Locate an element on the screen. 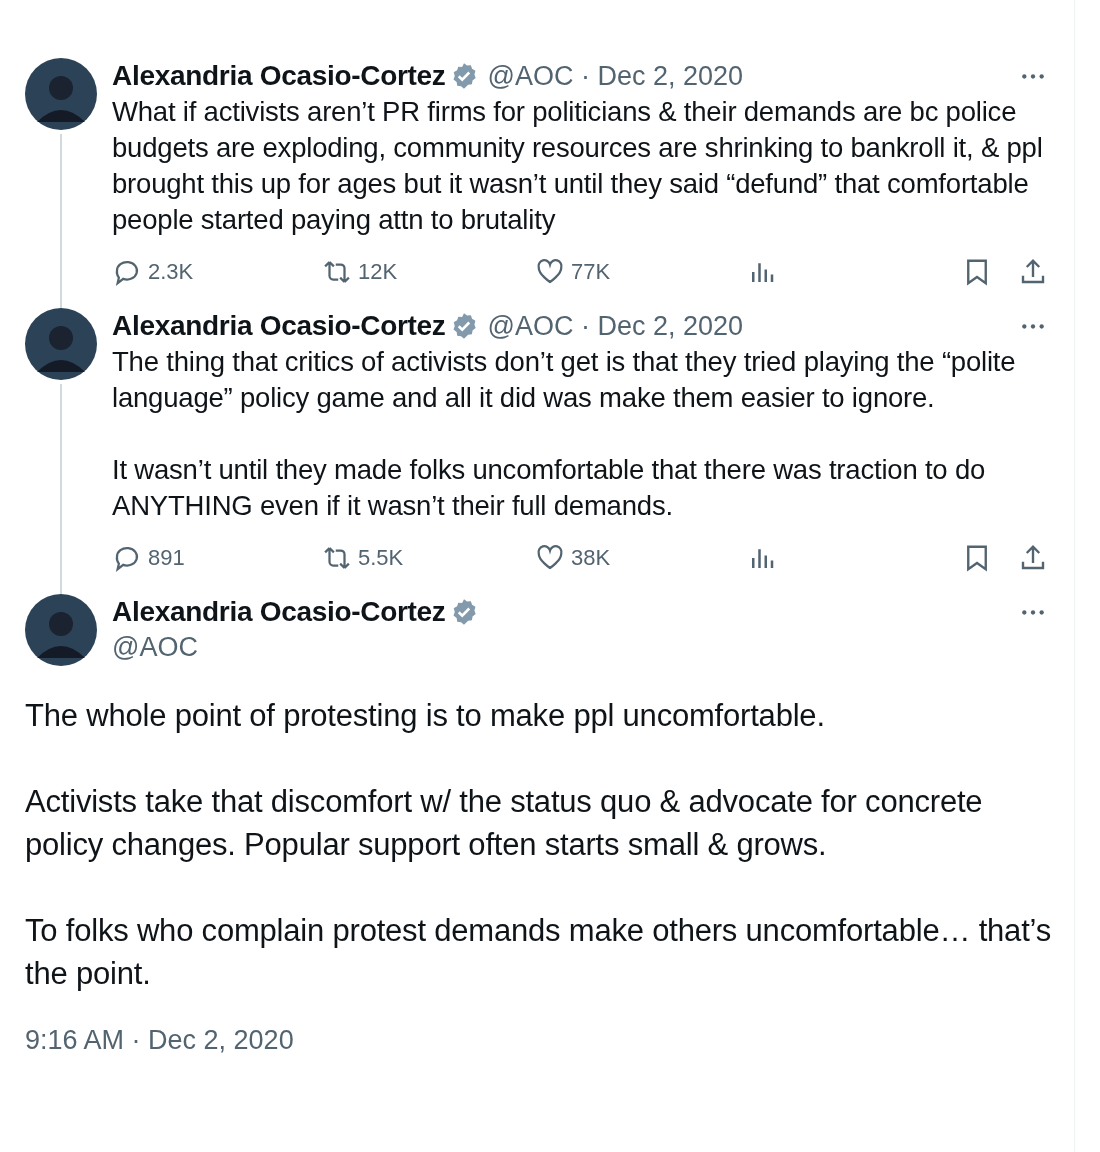 The height and width of the screenshot is (1152, 1100). like-button: 38K is located at coordinates (641, 558).